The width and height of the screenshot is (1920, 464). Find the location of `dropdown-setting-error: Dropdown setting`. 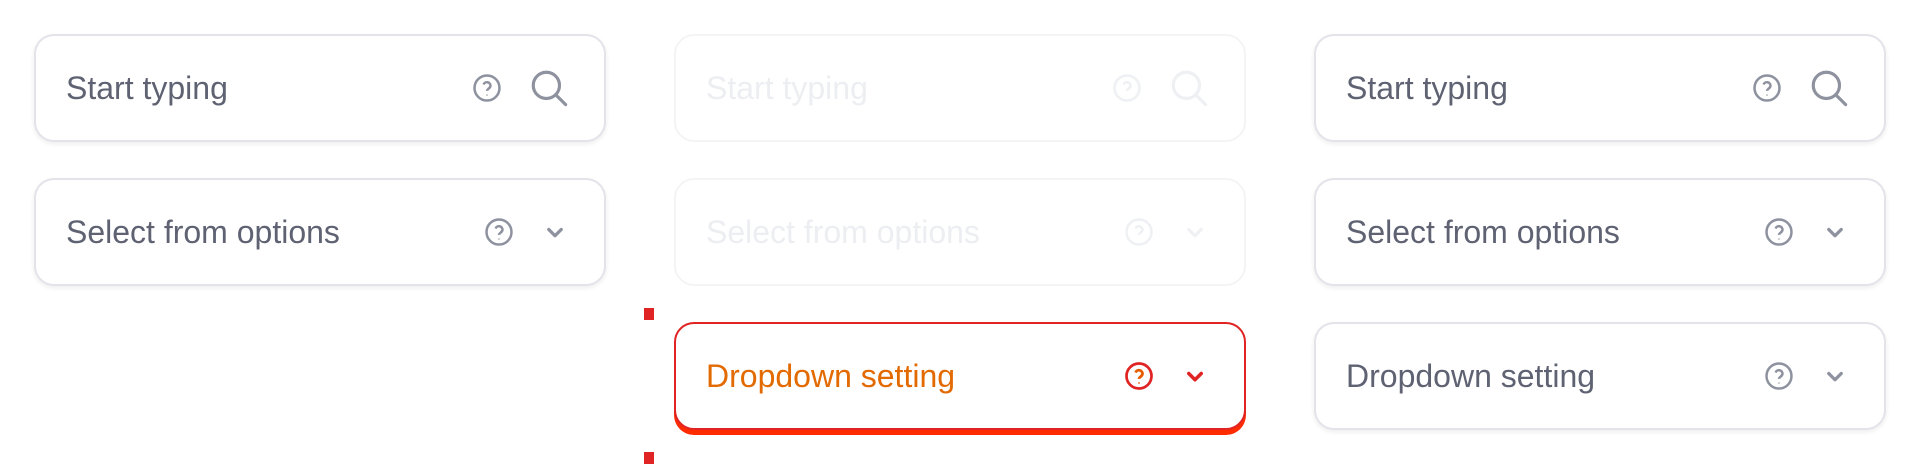

dropdown-setting-error: Dropdown setting is located at coordinates (960, 376).